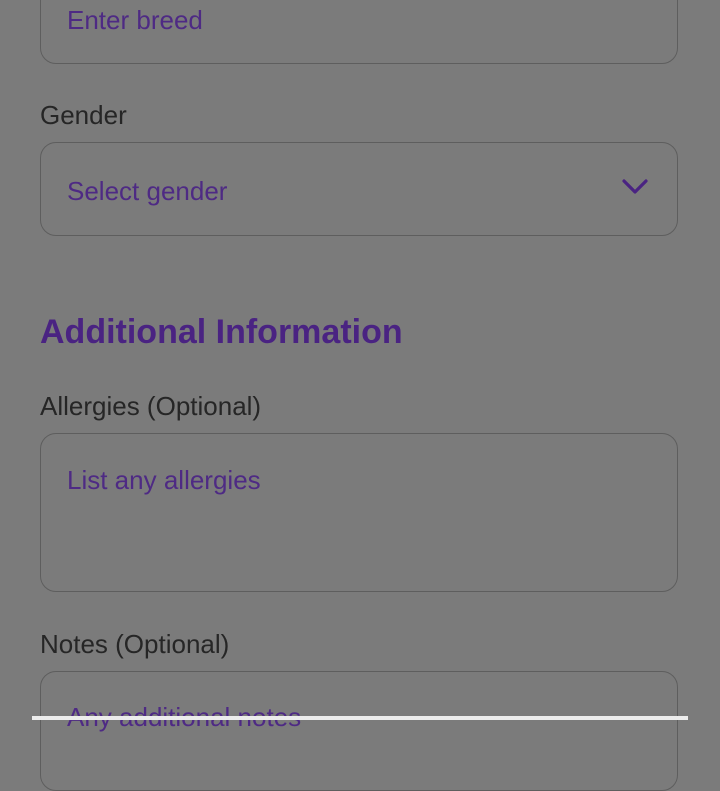  What do you see at coordinates (135, 644) in the screenshot?
I see `notes-label: Notes (Optional)` at bounding box center [135, 644].